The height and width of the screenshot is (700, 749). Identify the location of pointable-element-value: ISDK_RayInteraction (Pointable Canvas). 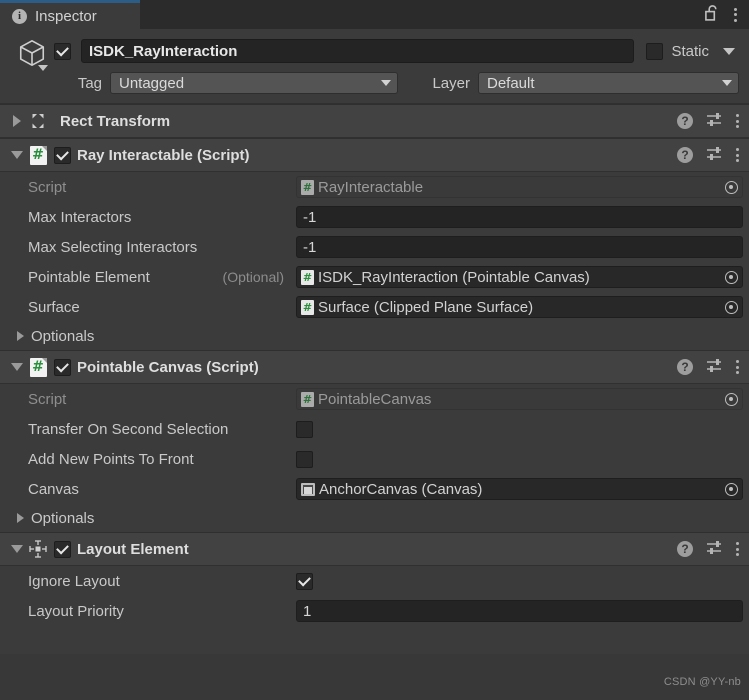
(454, 277).